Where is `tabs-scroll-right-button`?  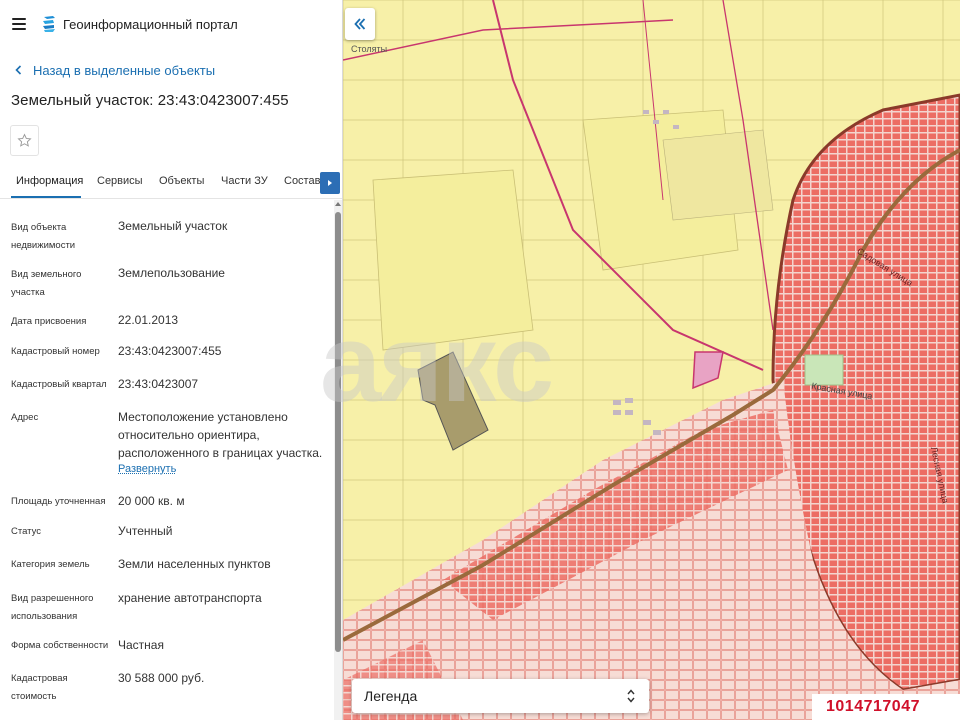
tabs-scroll-right-button is located at coordinates (330, 183).